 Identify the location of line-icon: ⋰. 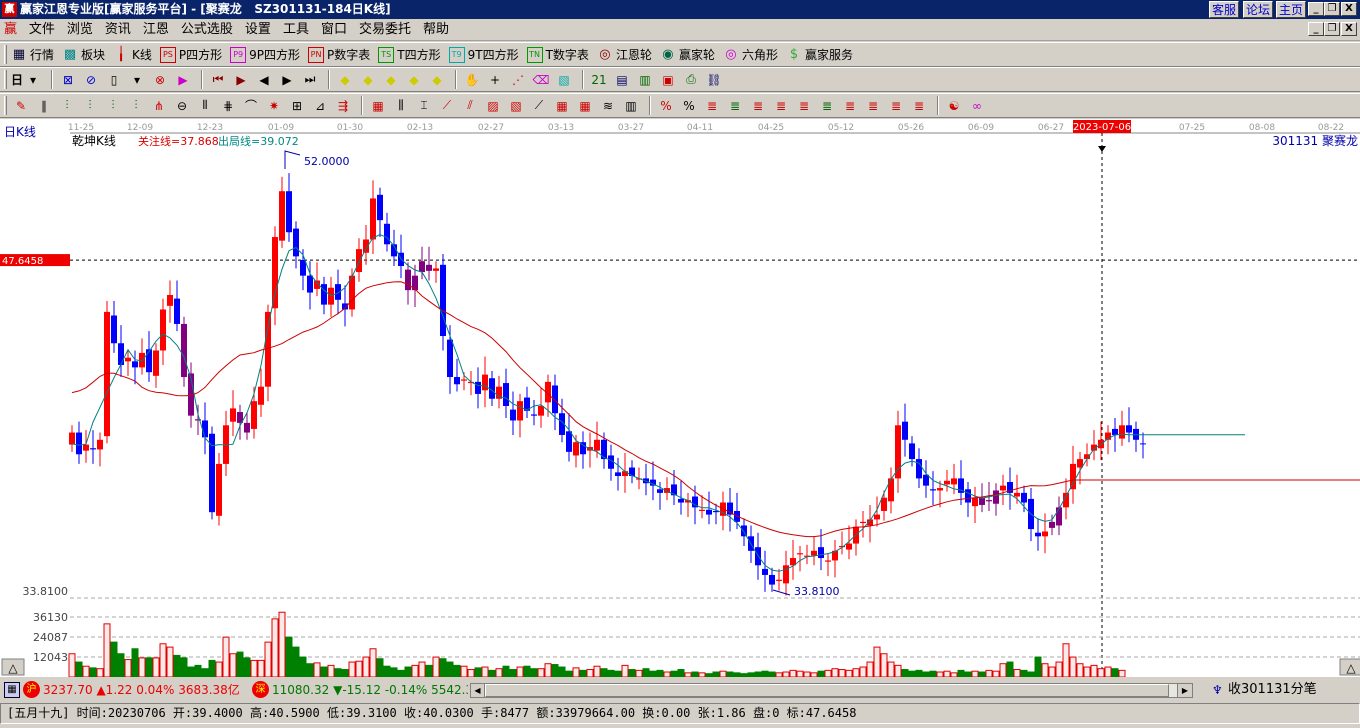
(518, 80).